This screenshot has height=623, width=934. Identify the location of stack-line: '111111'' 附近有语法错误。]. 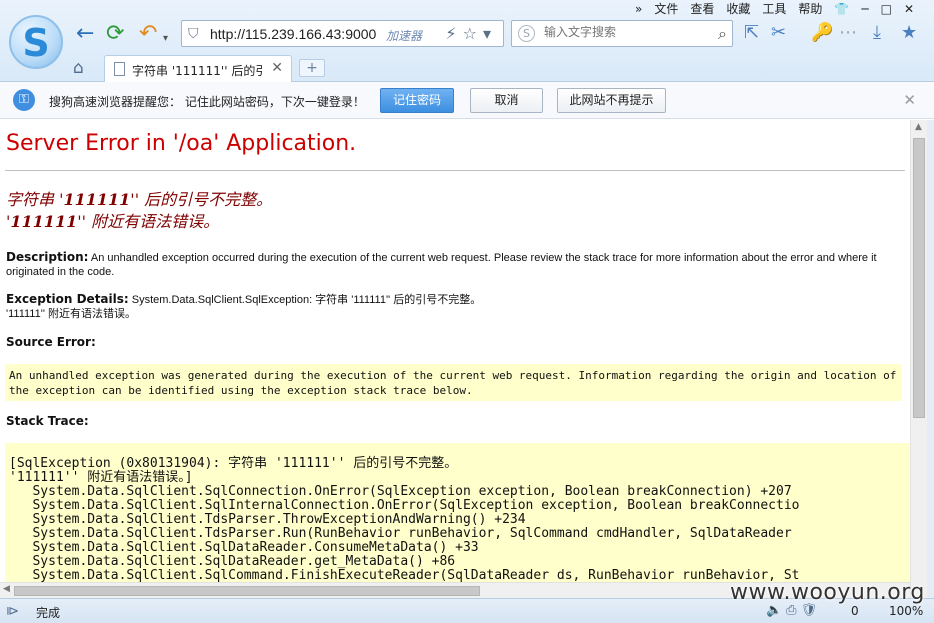
(101, 477).